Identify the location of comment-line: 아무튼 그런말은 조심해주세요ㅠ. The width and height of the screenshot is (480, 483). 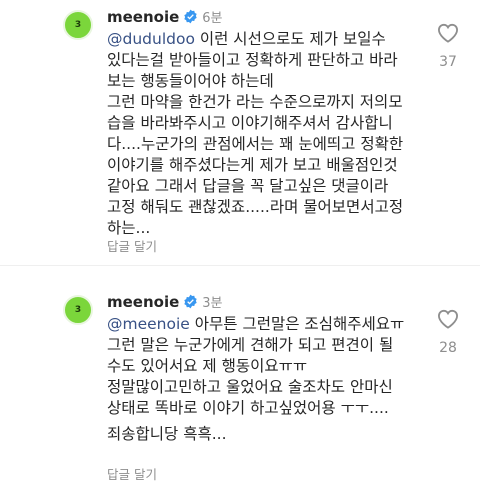
(297, 324).